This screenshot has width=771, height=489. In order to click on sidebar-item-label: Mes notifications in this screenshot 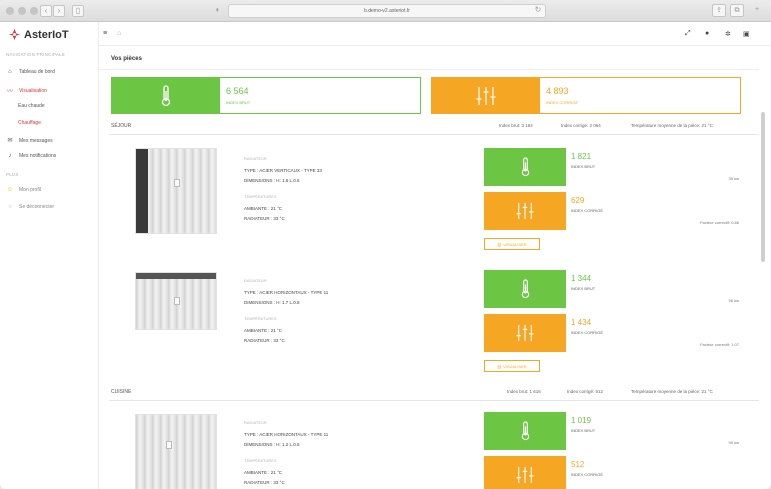, I will do `click(38, 156)`.